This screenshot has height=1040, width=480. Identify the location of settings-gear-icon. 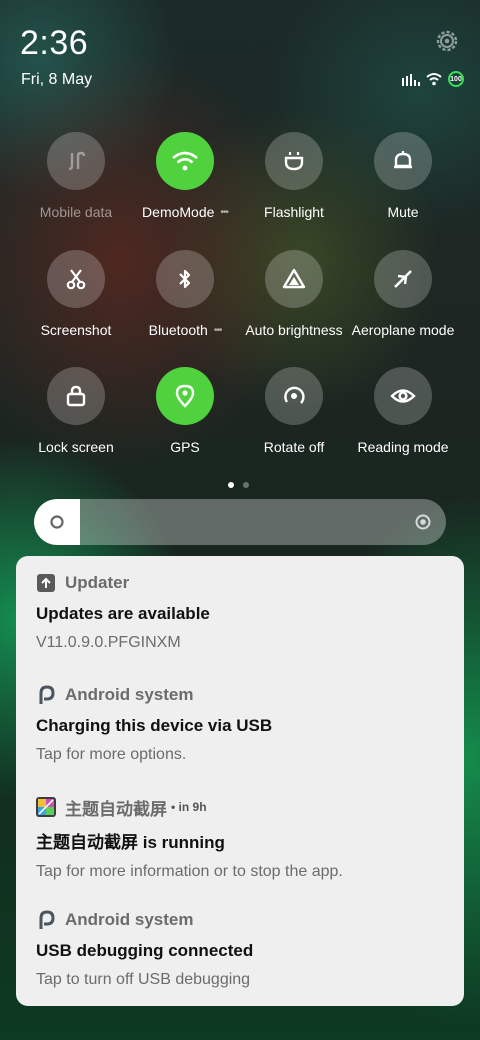
(447, 41).